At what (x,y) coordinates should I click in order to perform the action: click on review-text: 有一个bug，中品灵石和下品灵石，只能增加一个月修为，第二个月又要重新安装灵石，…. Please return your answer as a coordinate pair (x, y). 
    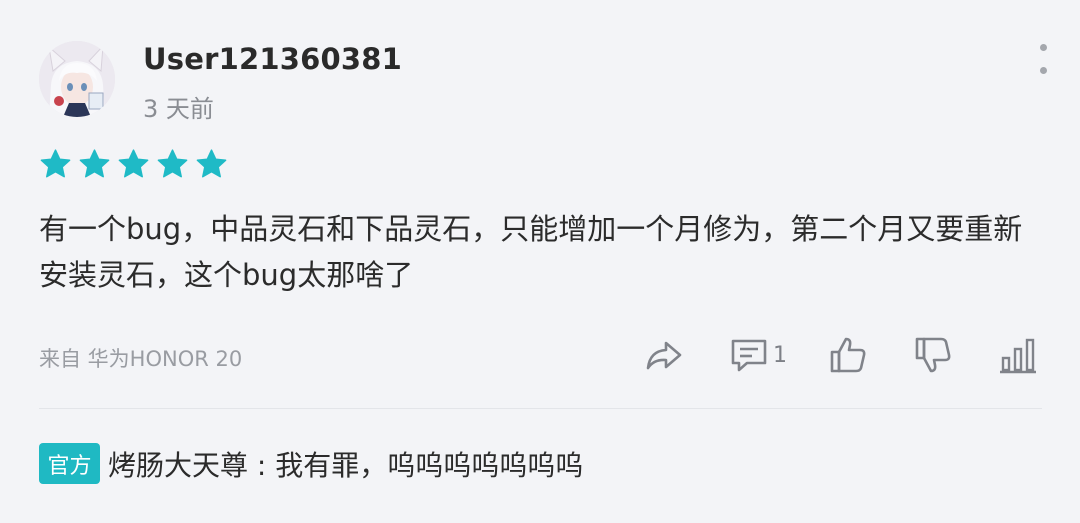
    Looking at the image, I should click on (531, 252).